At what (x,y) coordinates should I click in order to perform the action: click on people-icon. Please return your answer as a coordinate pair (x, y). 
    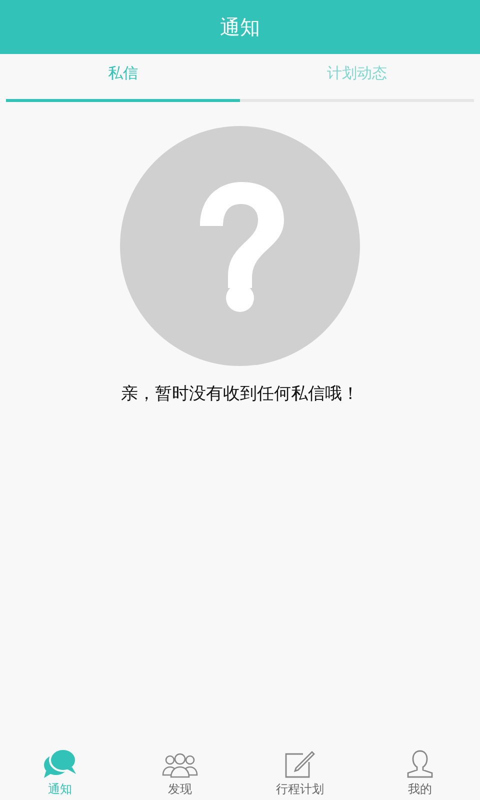
    Looking at the image, I should click on (180, 765).